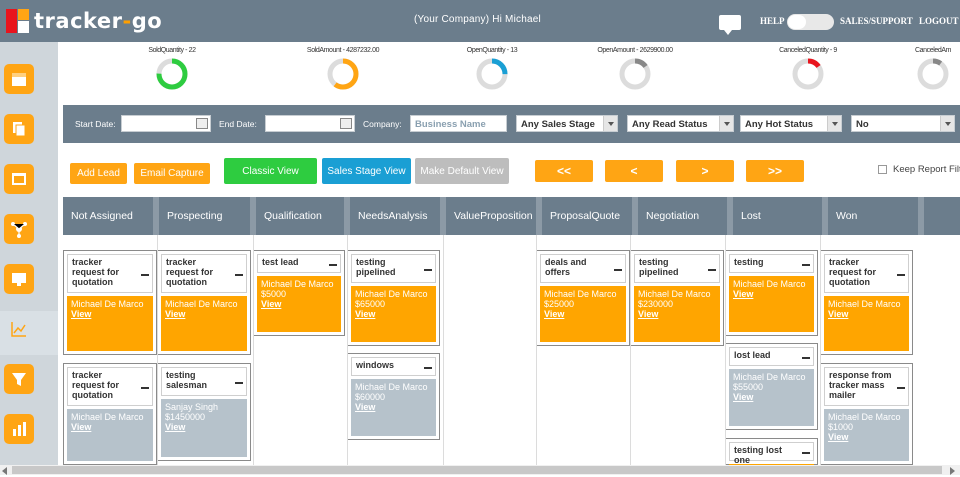 The height and width of the screenshot is (477, 960). What do you see at coordinates (864, 417) in the screenshot?
I see `lead-owner: Michael De Marco` at bounding box center [864, 417].